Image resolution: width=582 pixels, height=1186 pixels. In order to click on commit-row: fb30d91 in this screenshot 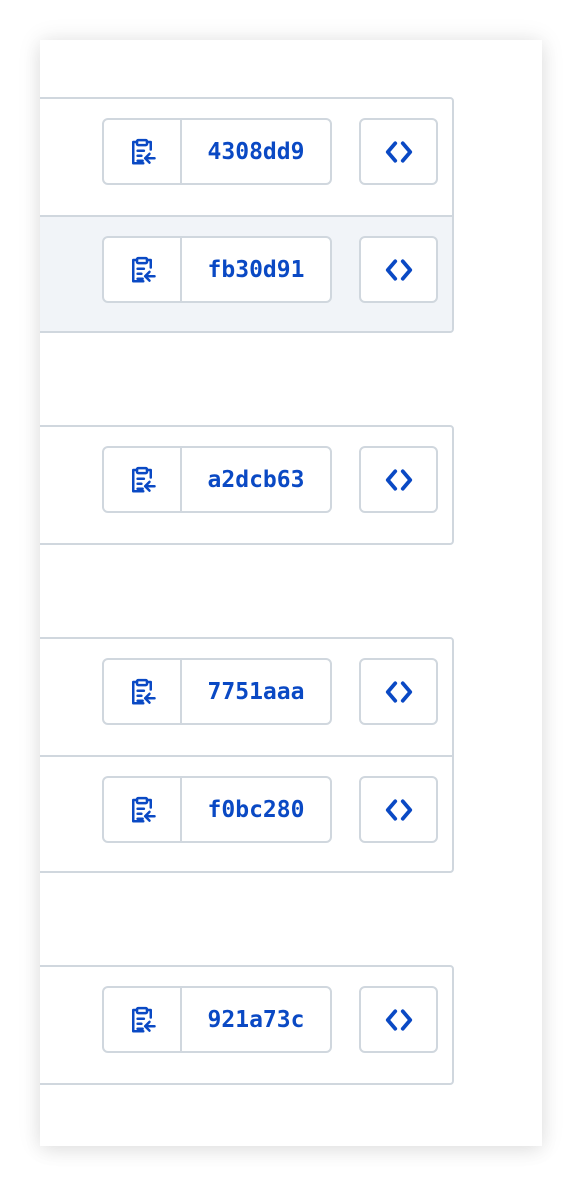, I will do `click(246, 273)`.